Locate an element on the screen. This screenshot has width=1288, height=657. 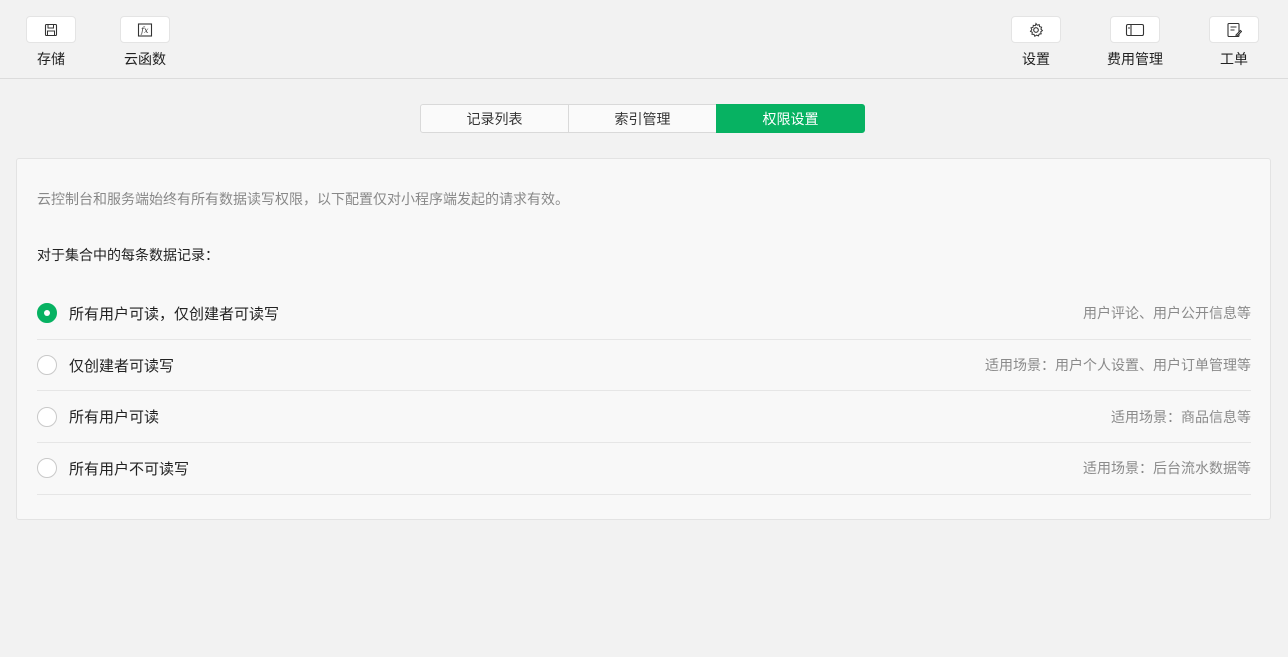
option-hint: 适用场景：后台流水数据等 is located at coordinates (1167, 469).